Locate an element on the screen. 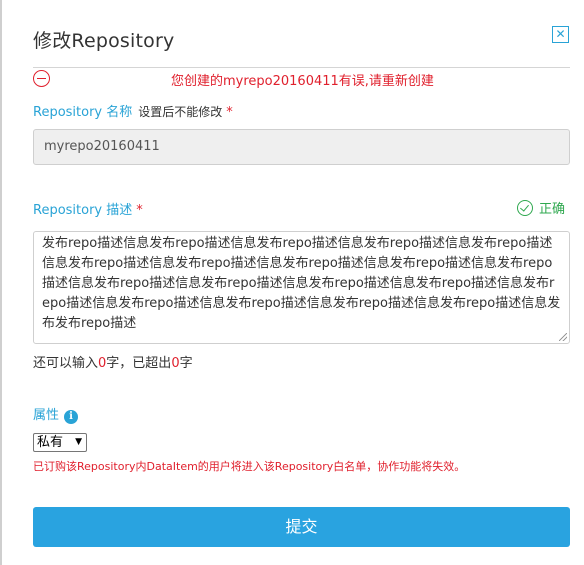 The width and height of the screenshot is (584, 565). repository-name-input: myrepo20160411 is located at coordinates (301, 147).